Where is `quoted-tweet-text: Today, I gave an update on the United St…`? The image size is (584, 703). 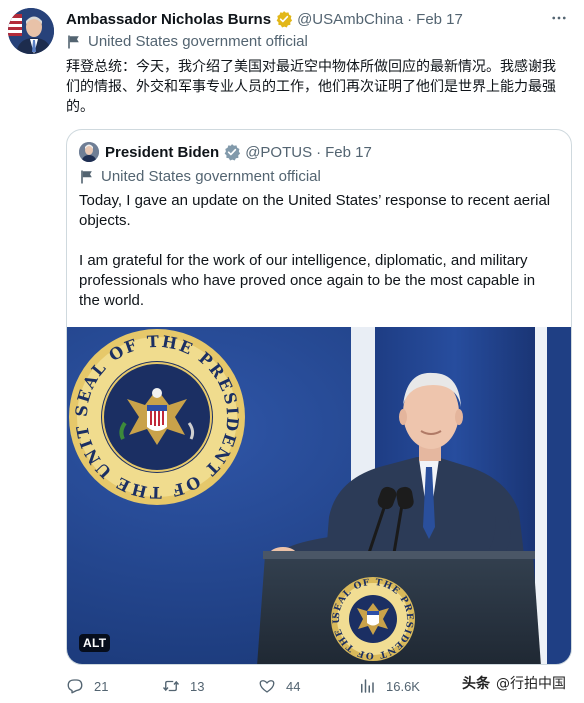 quoted-tweet-text: Today, I gave an update on the United St… is located at coordinates (319, 251).